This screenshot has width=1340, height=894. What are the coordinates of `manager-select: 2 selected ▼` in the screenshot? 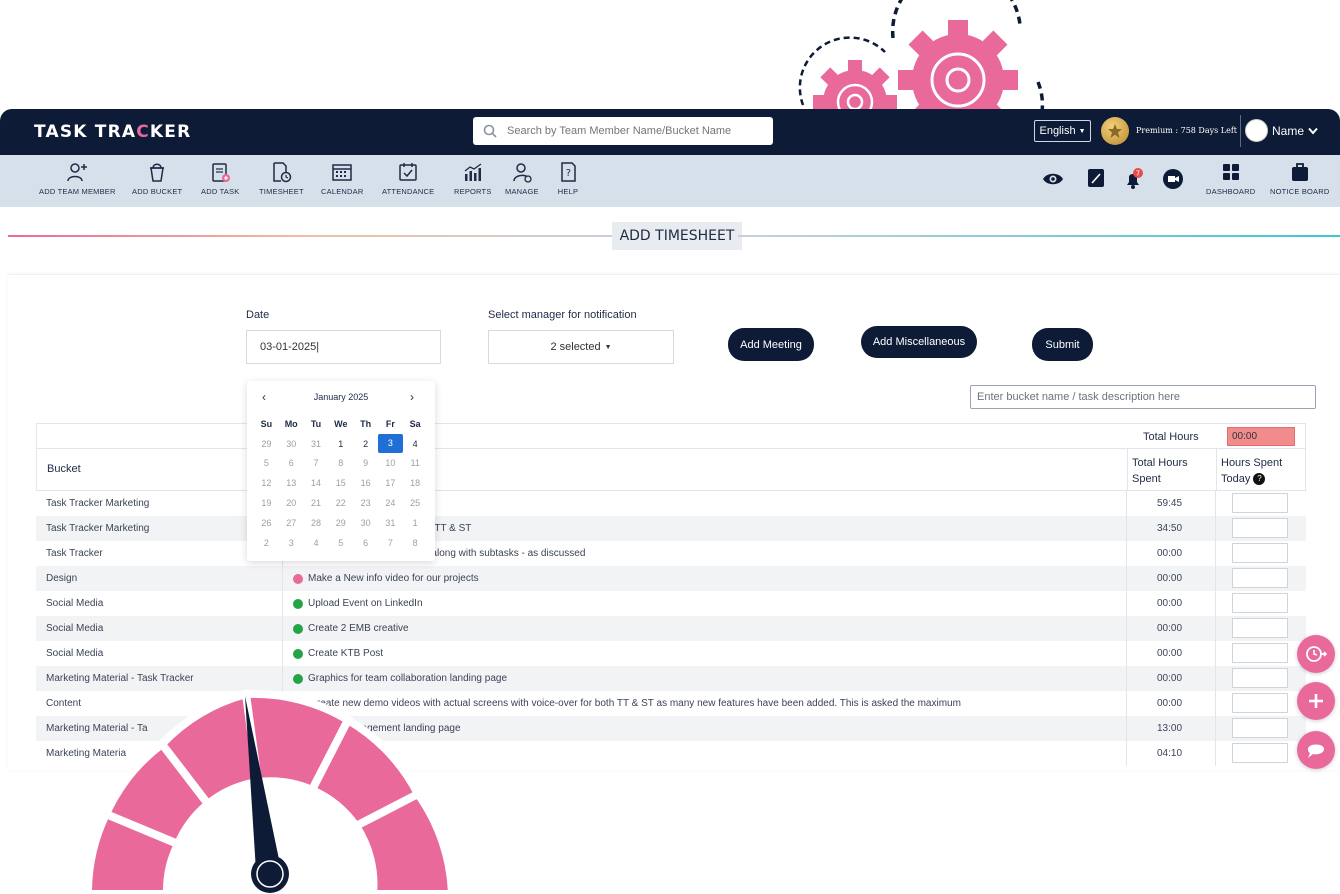 It's located at (581, 347).